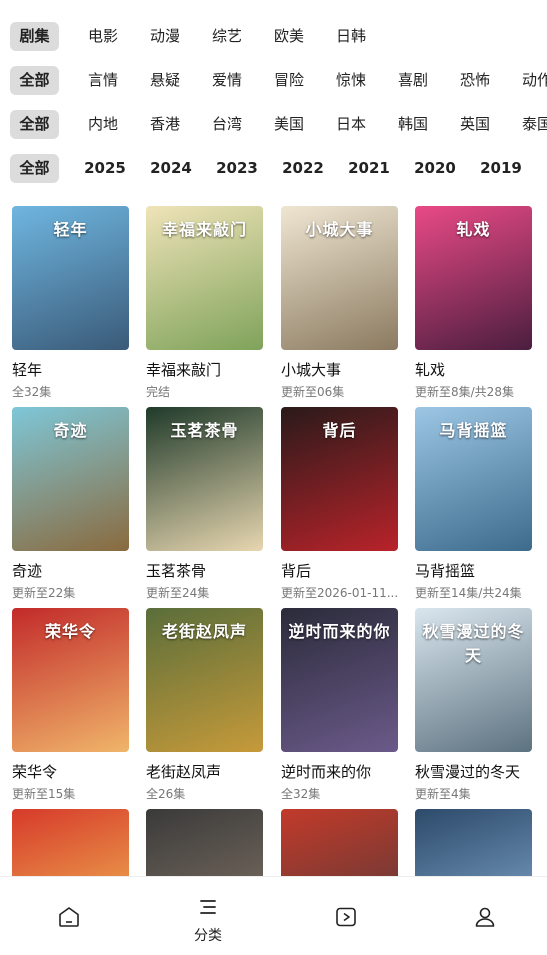  Describe the element at coordinates (70, 479) in the screenshot. I see `show-poster: 奇迹` at that location.